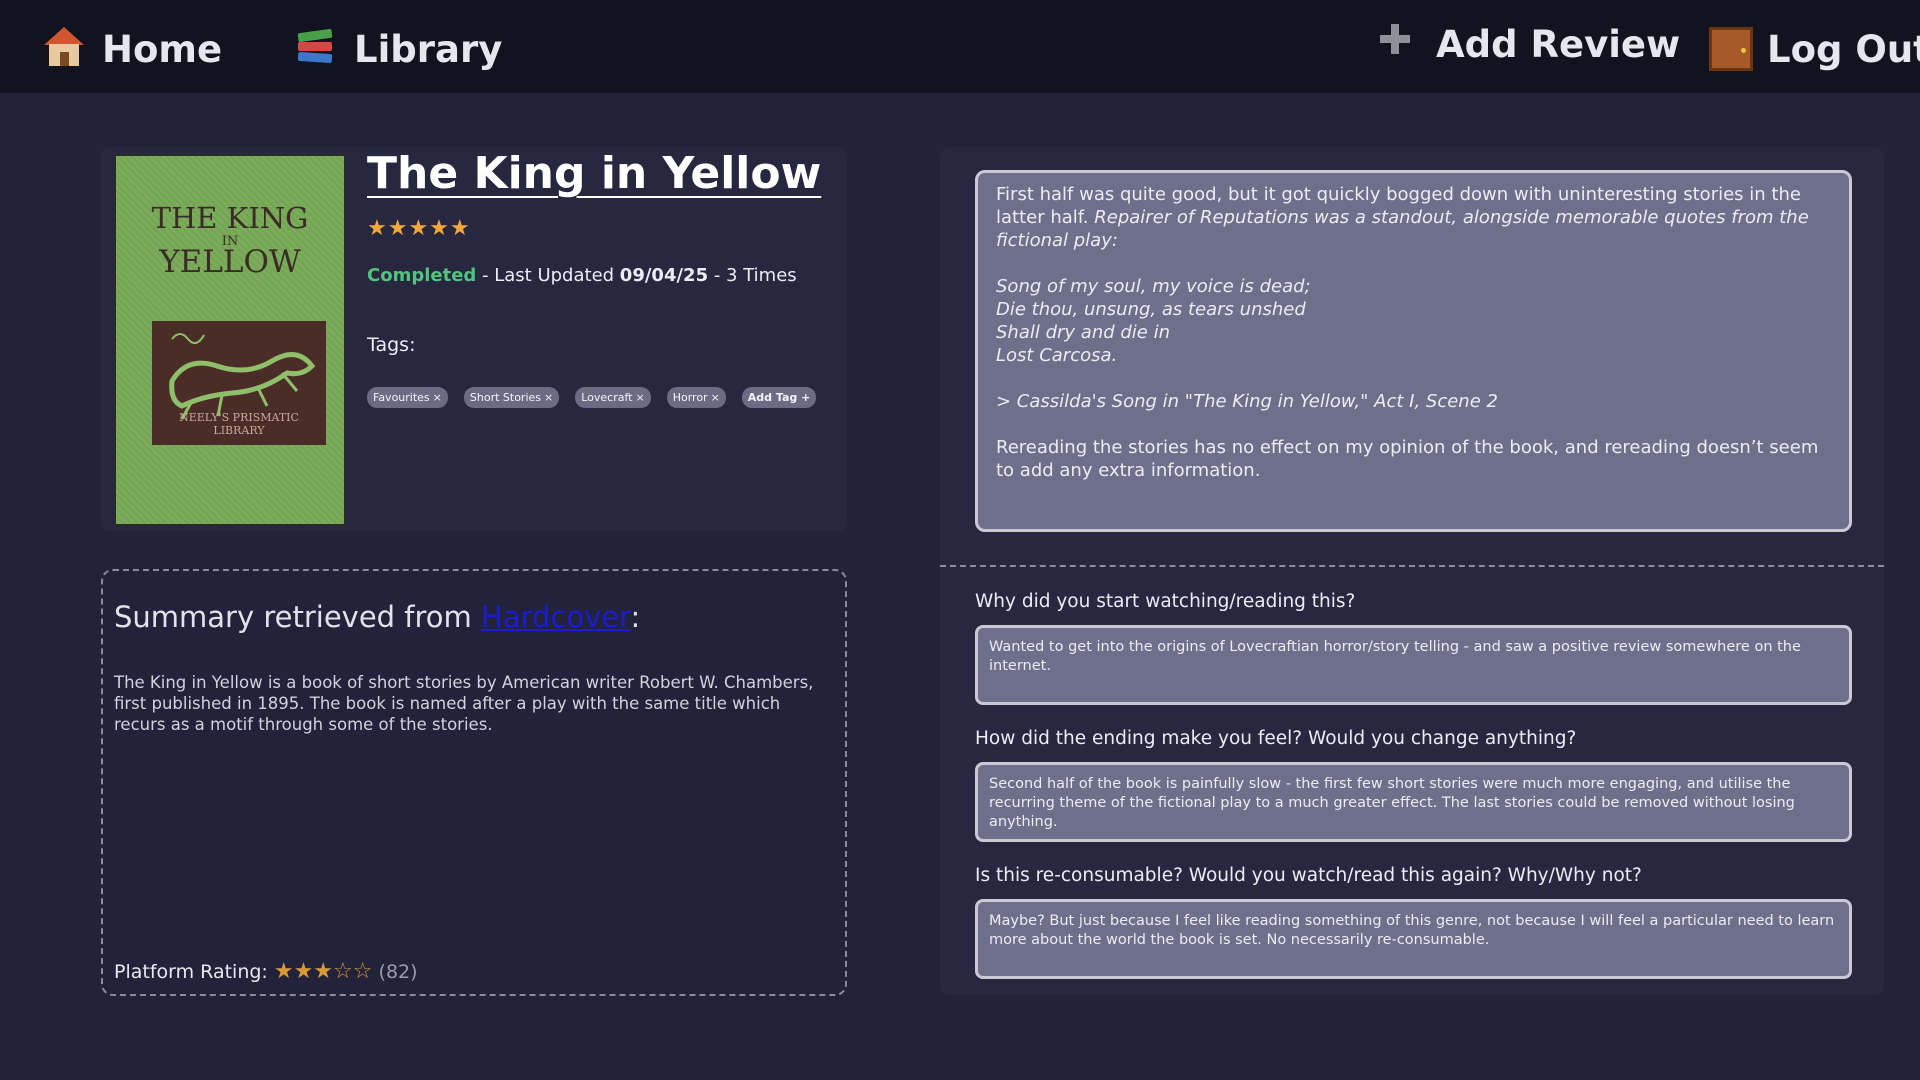  I want to click on platform-rating: Platform Rating: ★★★☆☆ (82), so click(266, 971).